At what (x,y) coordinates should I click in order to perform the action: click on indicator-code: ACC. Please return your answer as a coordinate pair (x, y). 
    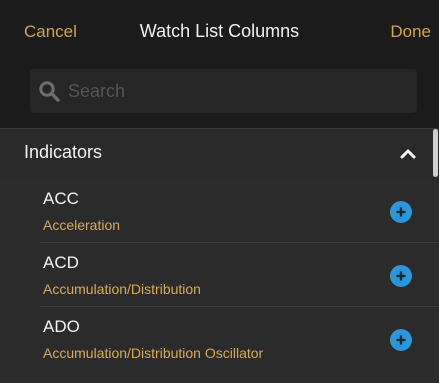
    Looking at the image, I should click on (61, 198).